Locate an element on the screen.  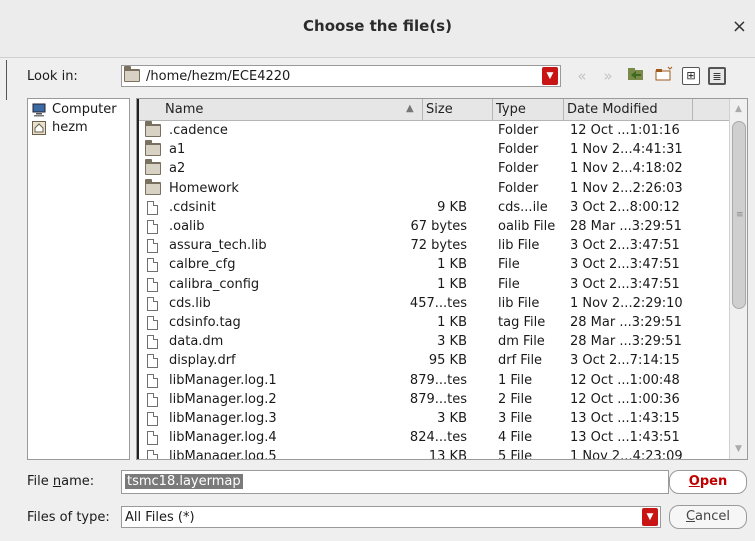
file-name: calibra_config is located at coordinates (214, 284).